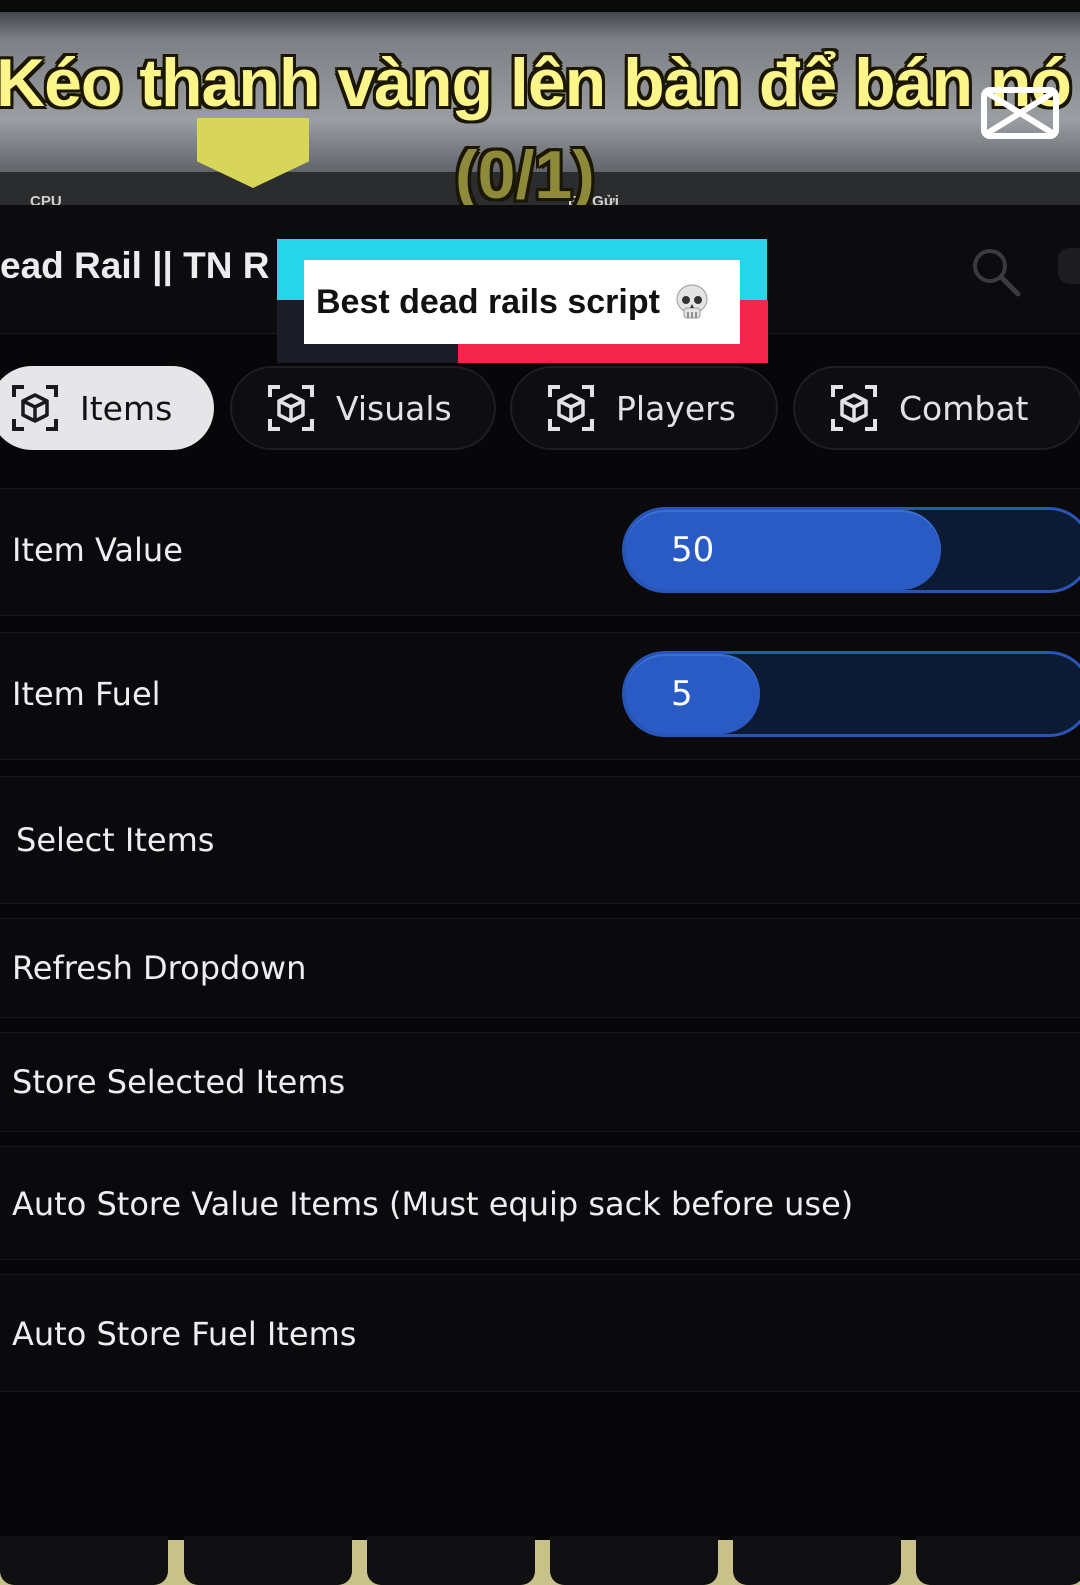 This screenshot has height=1585, width=1080. What do you see at coordinates (996, 272) in the screenshot?
I see `search-icon` at bounding box center [996, 272].